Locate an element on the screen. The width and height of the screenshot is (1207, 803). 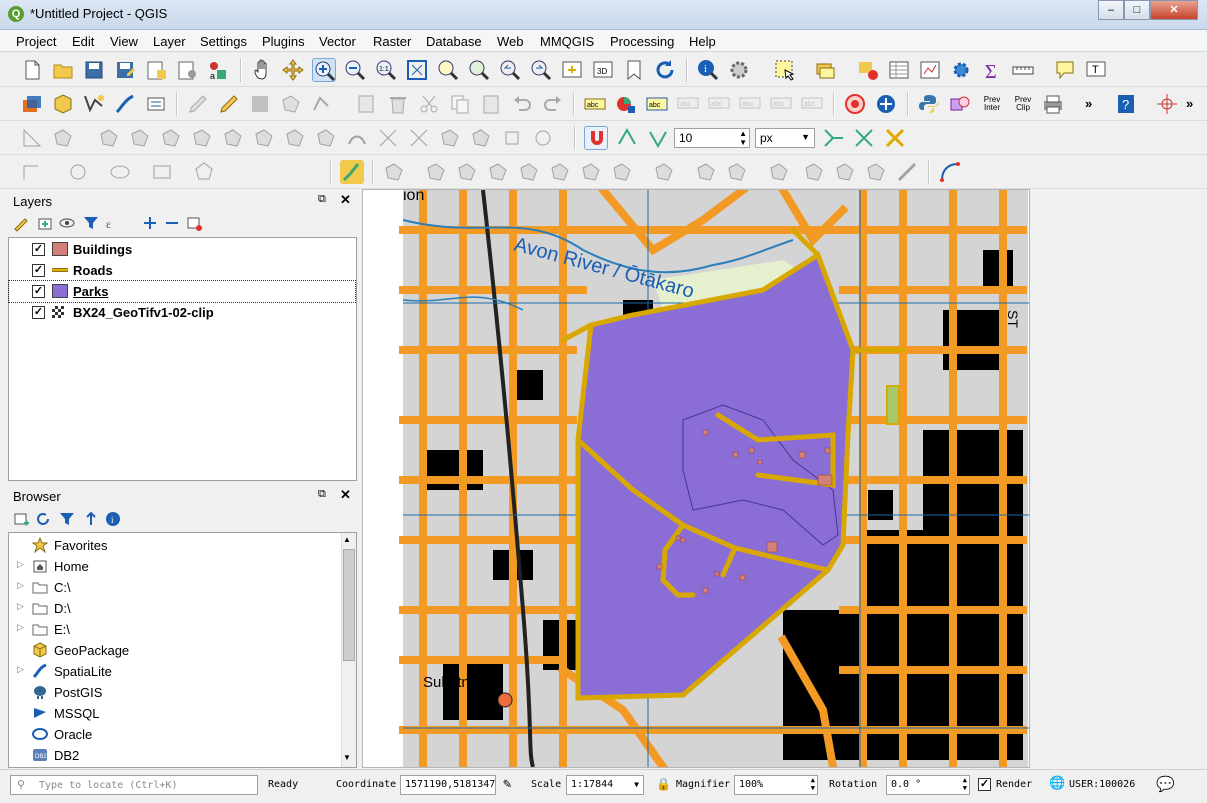
zoom-to-layer-icon is located at coordinates (479, 70).